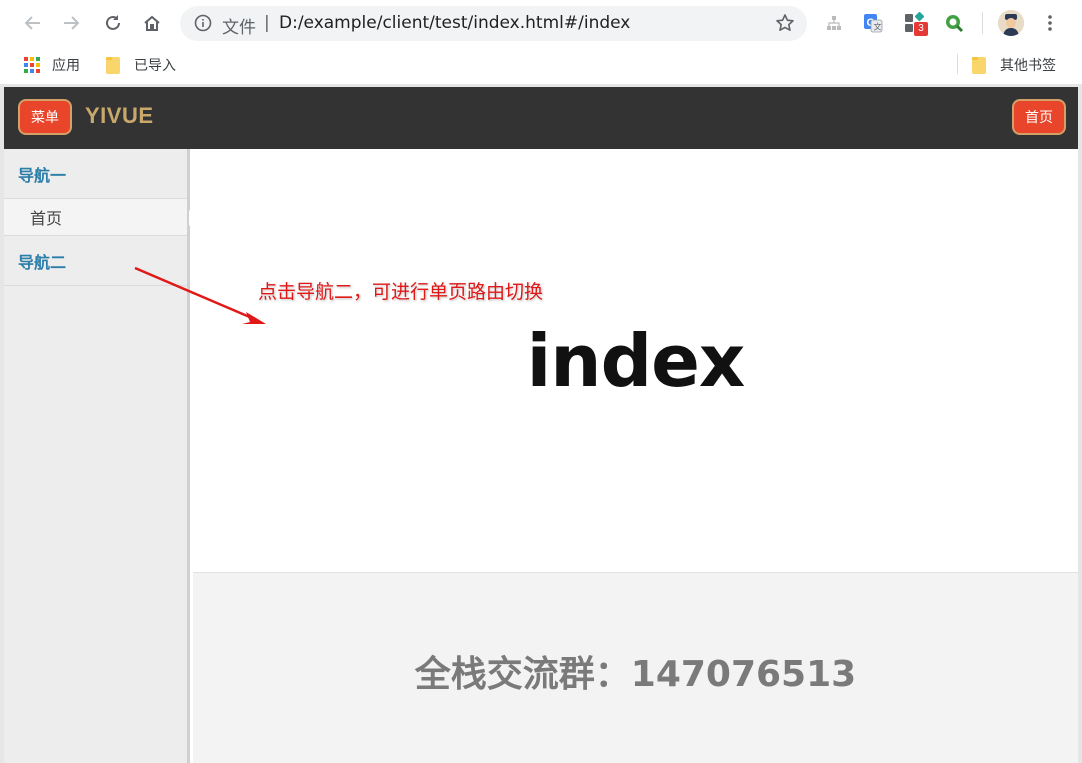  What do you see at coordinates (1080, 423) in the screenshot?
I see `window-frame-right` at bounding box center [1080, 423].